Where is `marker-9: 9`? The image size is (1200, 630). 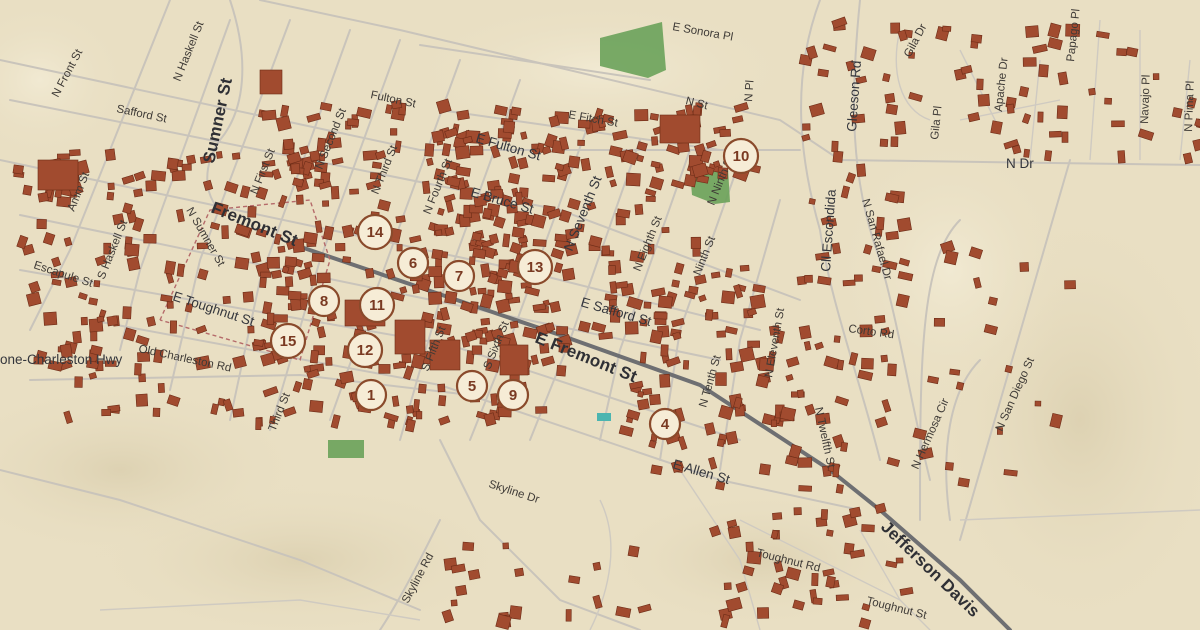
marker-9: 9 is located at coordinates (513, 395).